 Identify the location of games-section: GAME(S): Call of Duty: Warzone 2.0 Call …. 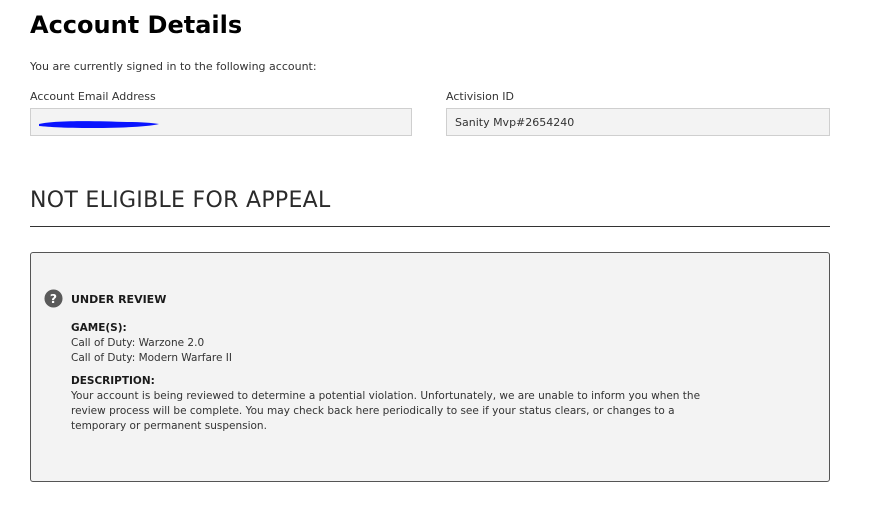
(151, 343).